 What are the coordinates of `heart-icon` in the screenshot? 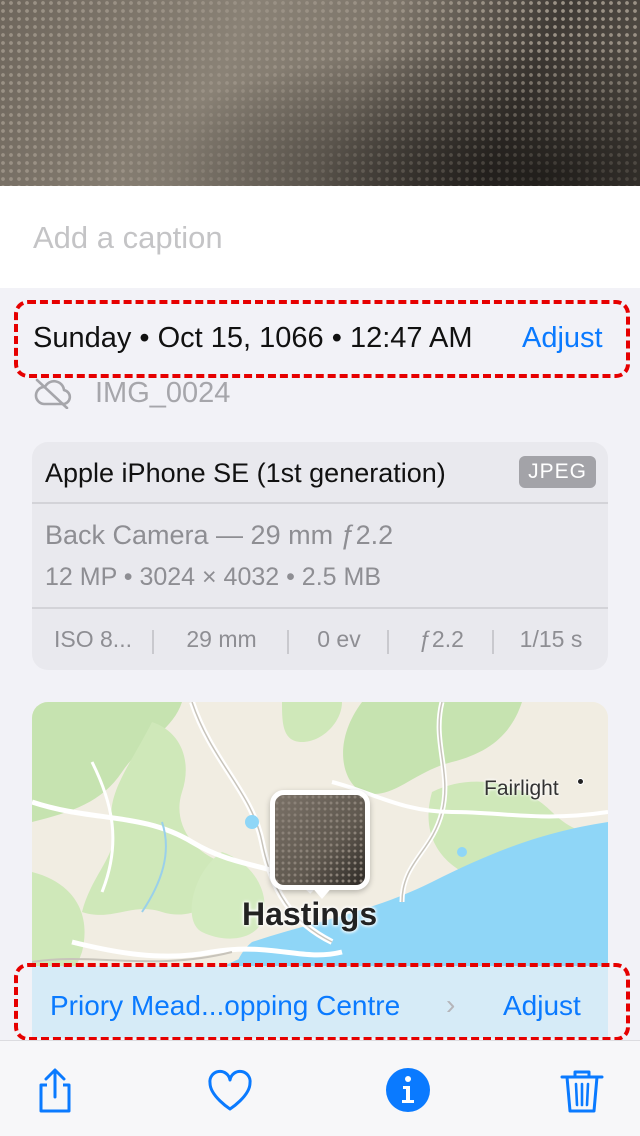 It's located at (230, 1091).